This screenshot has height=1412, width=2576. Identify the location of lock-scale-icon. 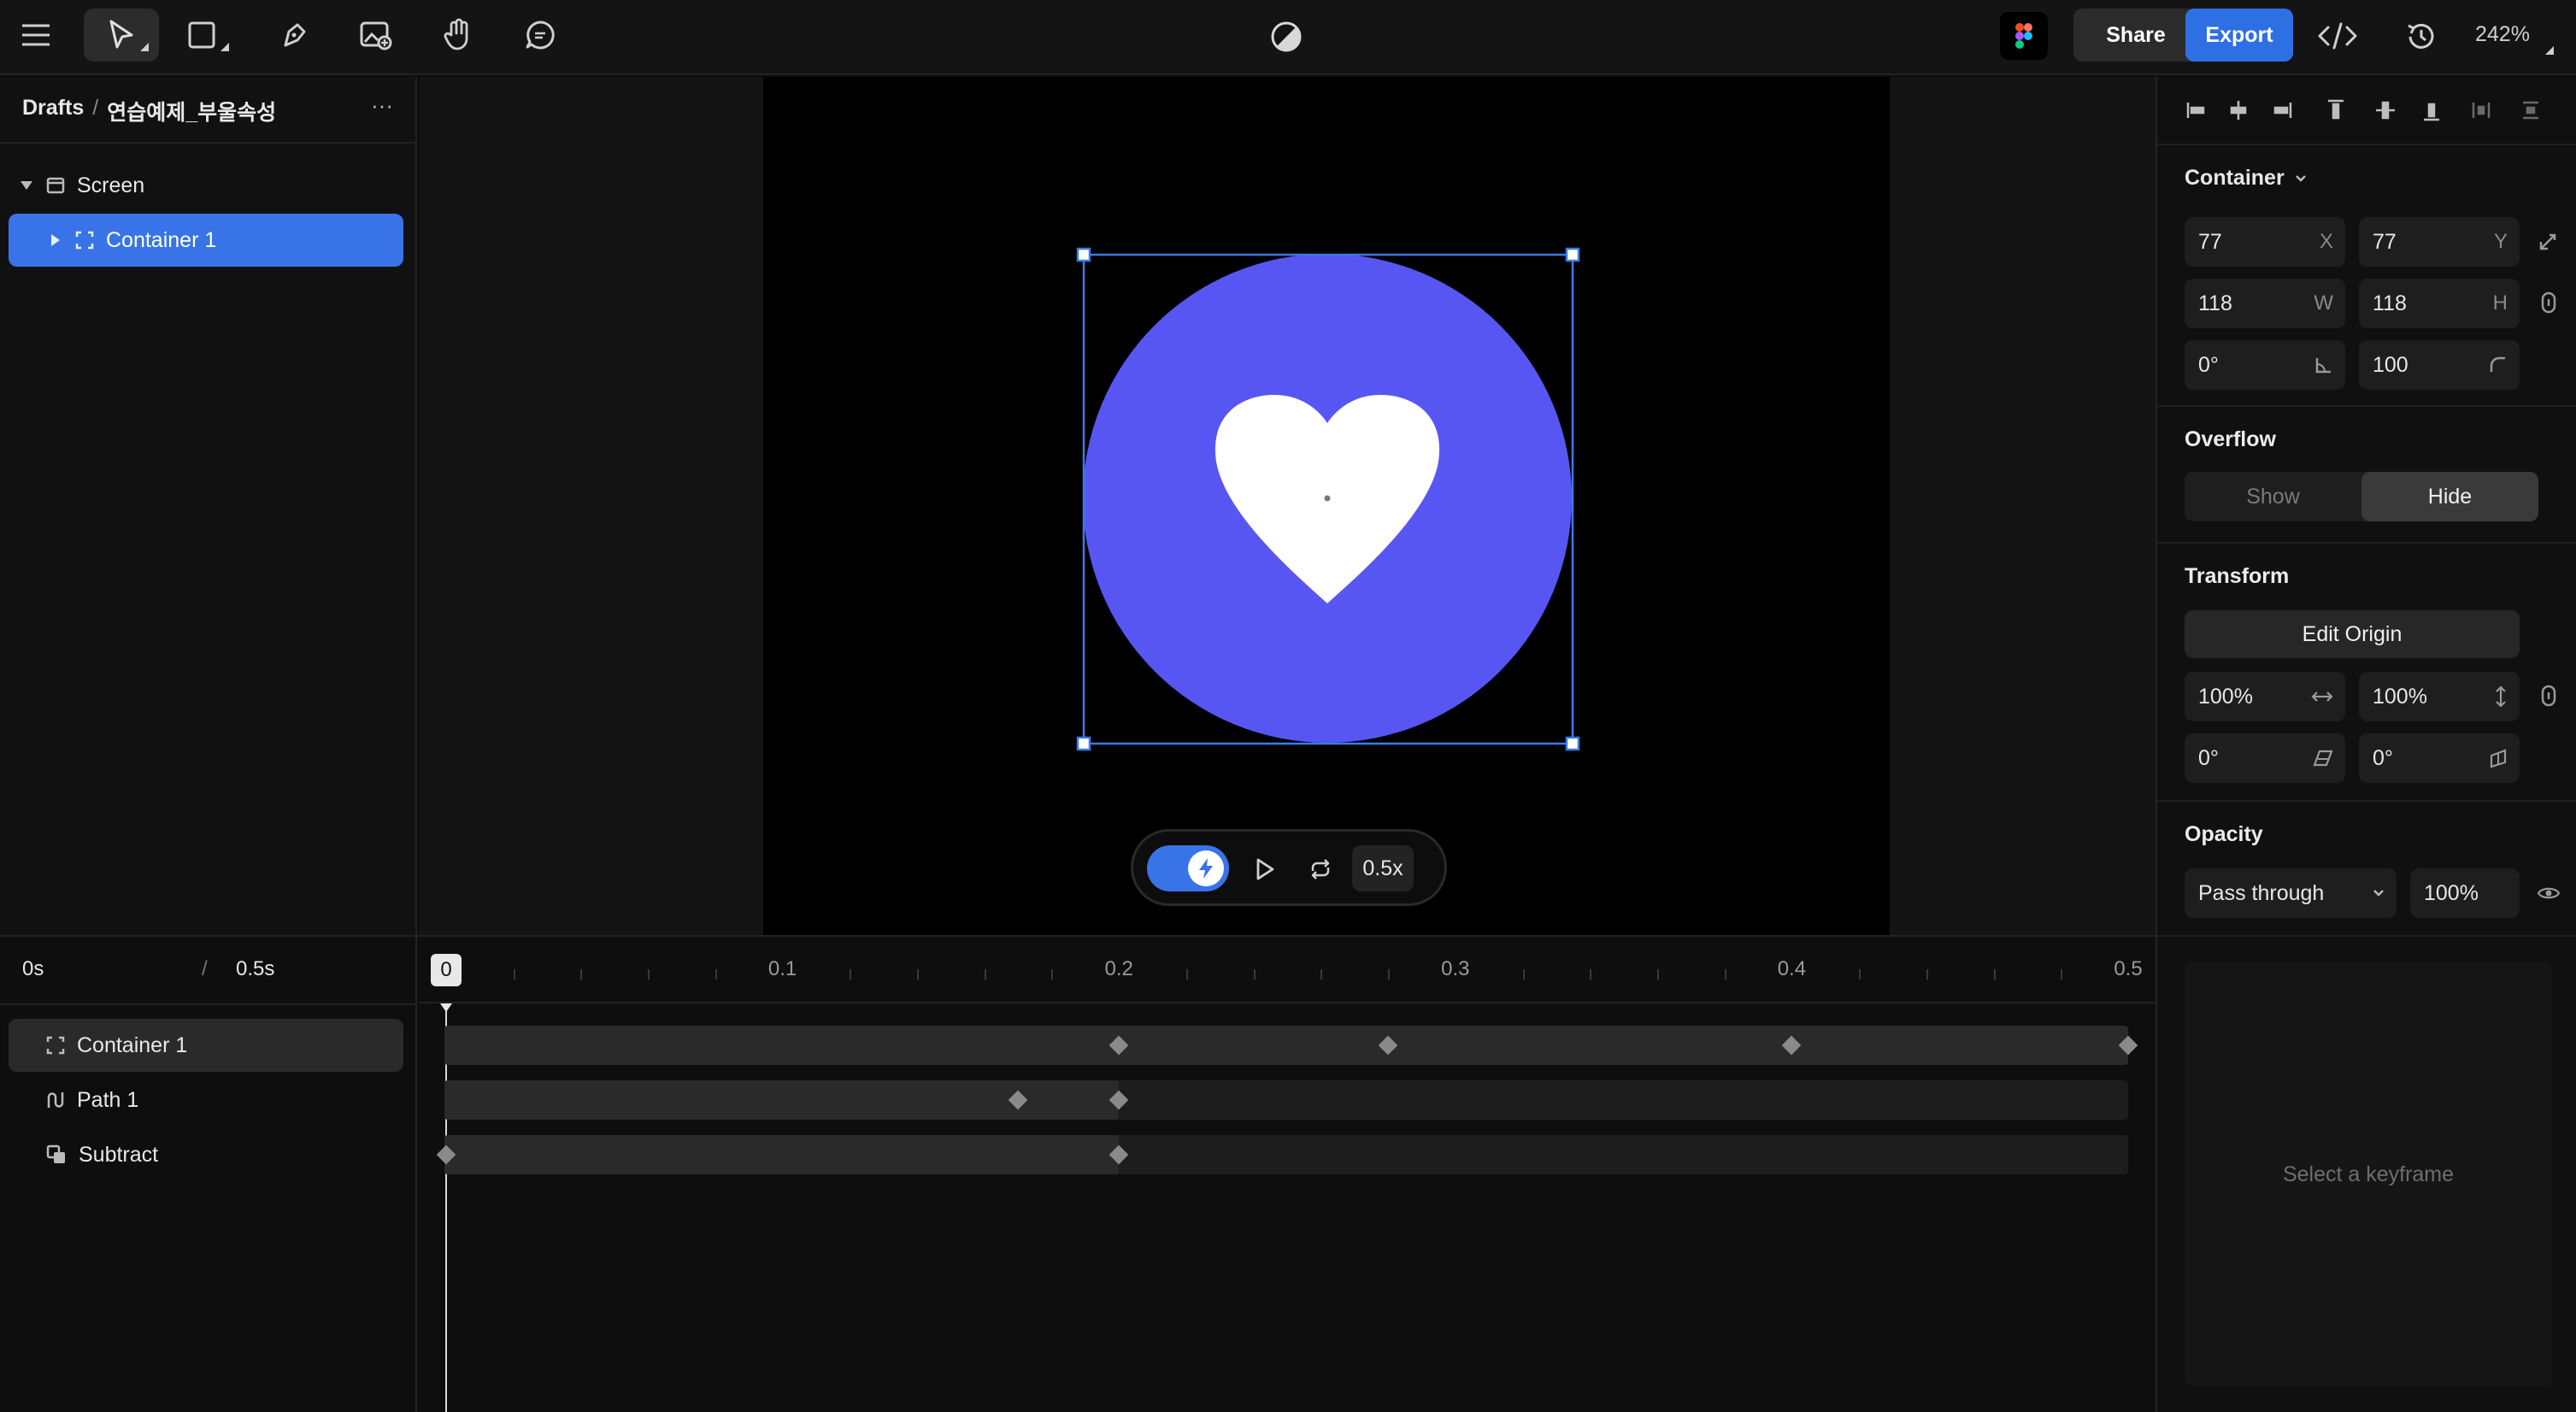
(2549, 696).